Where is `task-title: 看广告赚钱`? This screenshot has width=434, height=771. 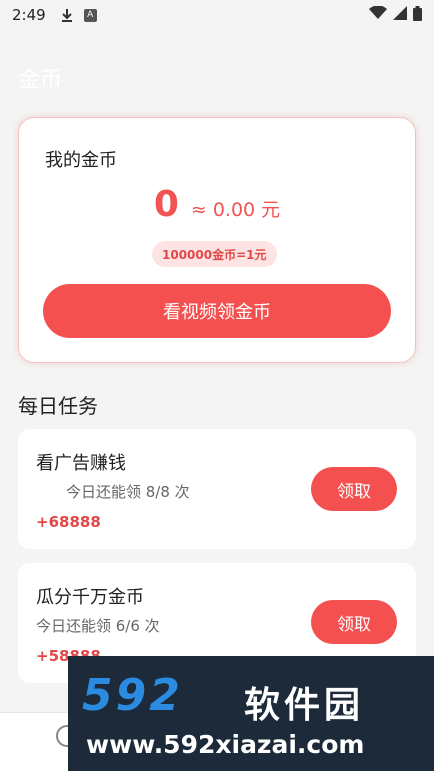 task-title: 看广告赚钱 is located at coordinates (81, 463).